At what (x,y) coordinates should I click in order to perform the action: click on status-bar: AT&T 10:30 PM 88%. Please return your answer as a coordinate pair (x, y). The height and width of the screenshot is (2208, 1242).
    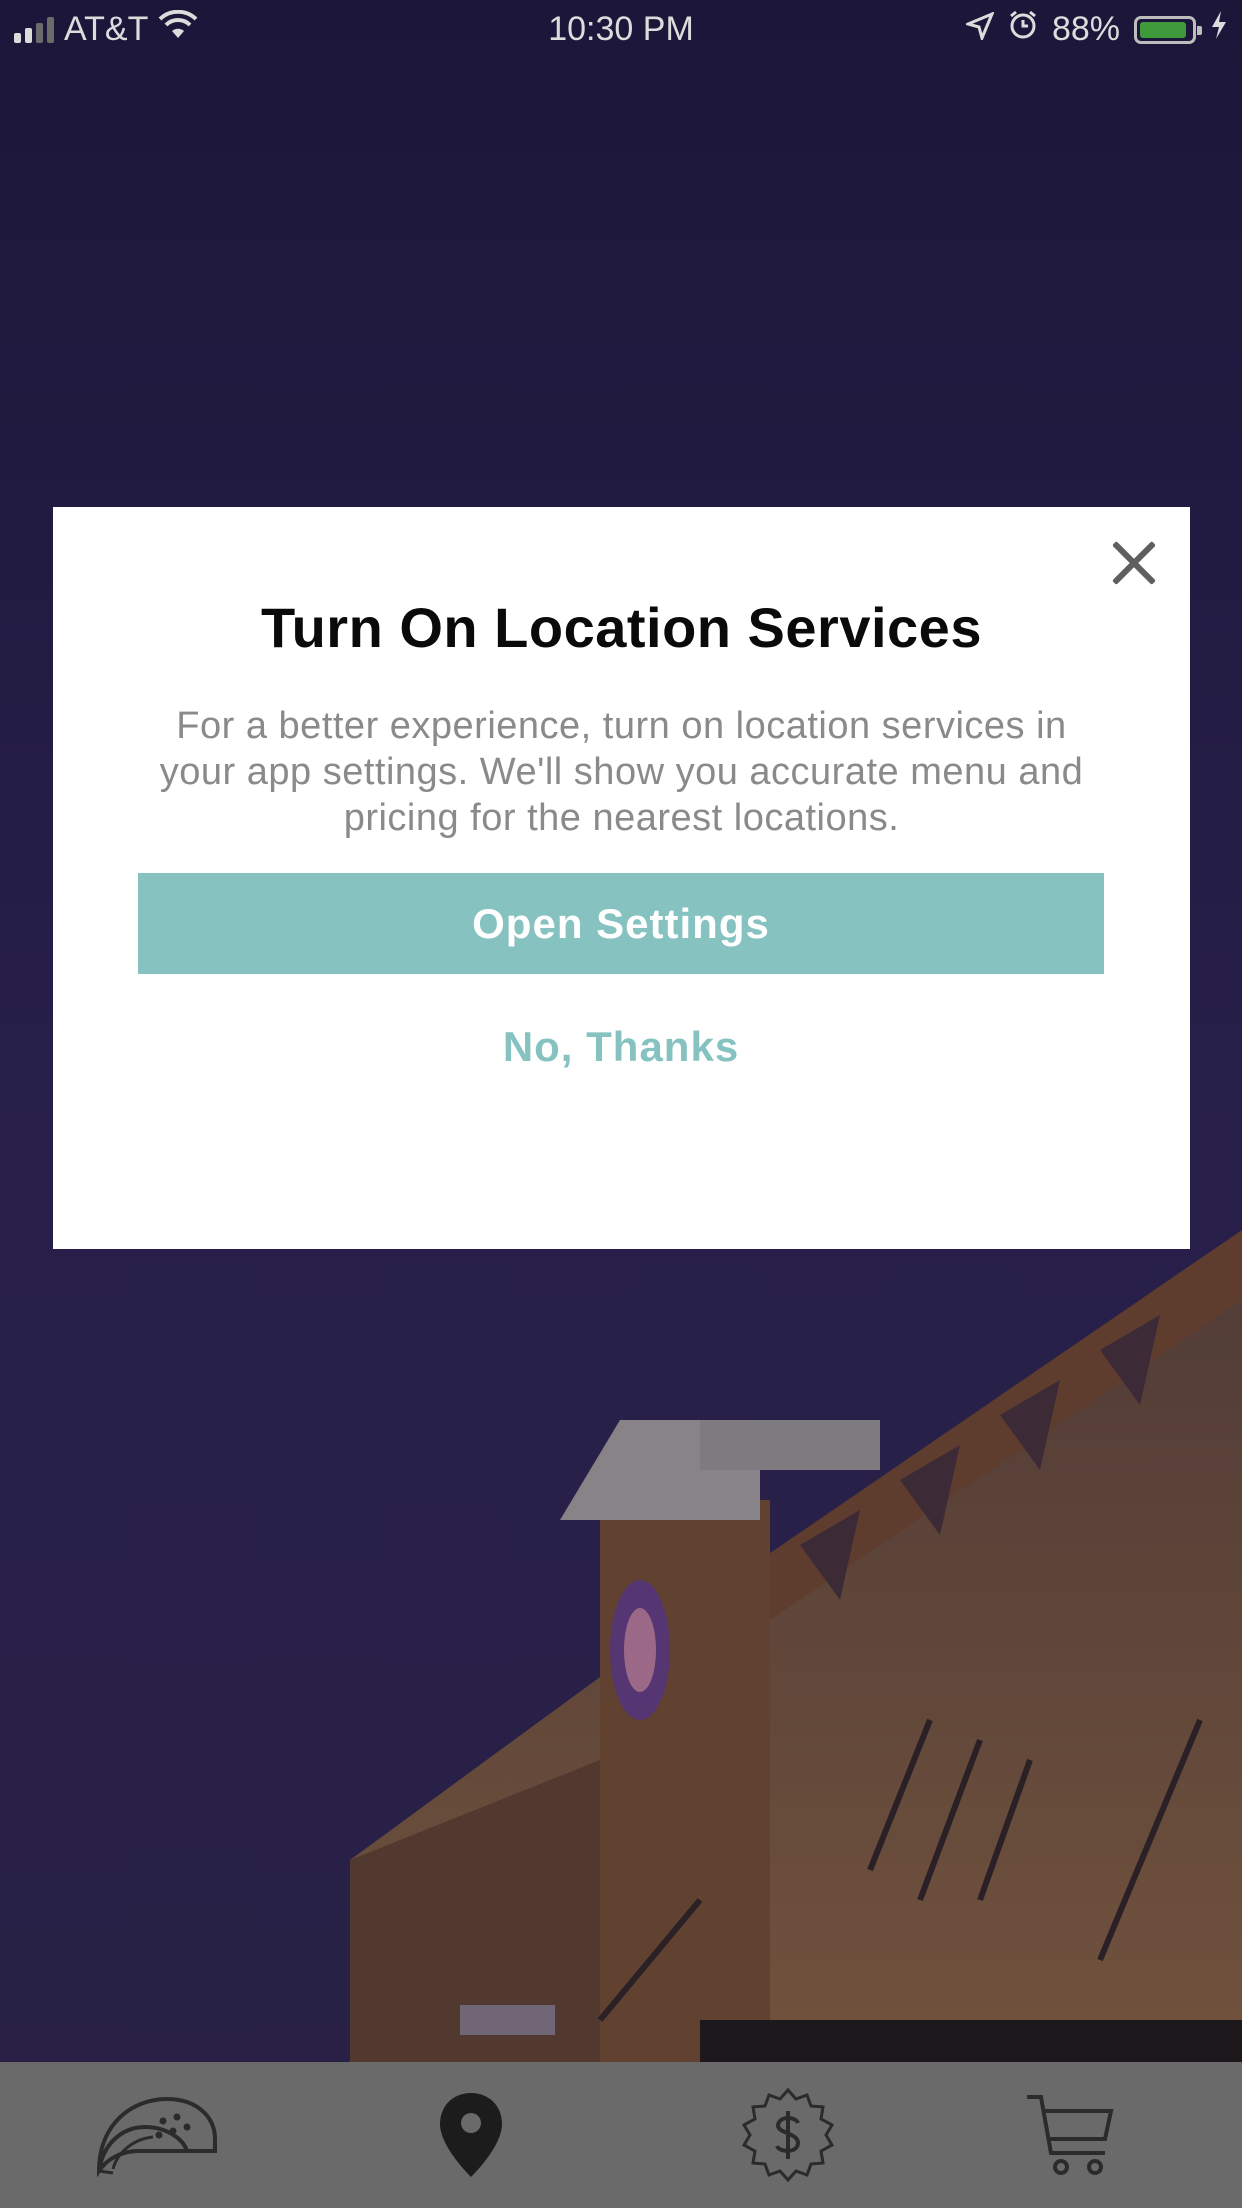
    Looking at the image, I should click on (621, 30).